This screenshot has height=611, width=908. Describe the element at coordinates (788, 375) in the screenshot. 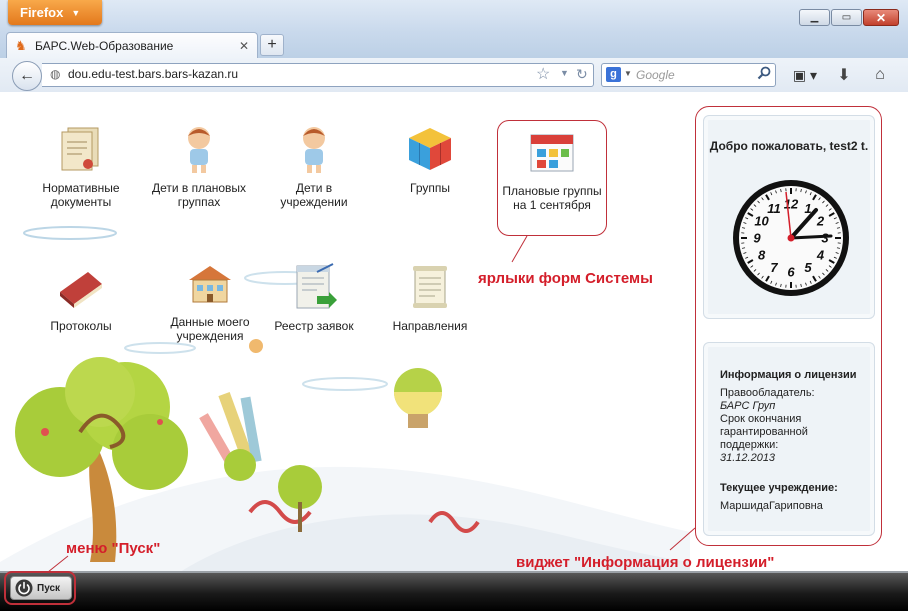

I see `license-title: Информация о лицензии` at that location.